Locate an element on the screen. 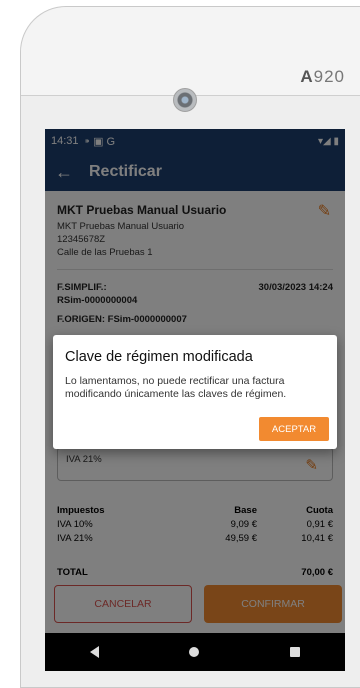 This screenshot has height=688, width=360. nav-back-icon is located at coordinates (95, 652).